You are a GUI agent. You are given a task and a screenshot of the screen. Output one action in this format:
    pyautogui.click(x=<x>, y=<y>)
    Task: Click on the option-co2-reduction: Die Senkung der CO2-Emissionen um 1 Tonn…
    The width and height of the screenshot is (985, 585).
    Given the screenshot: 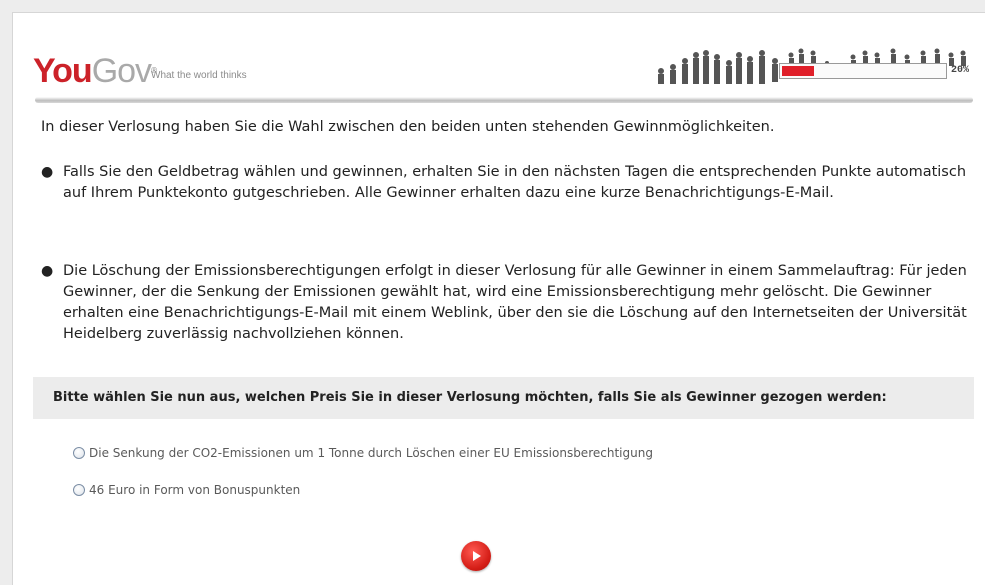 What is the action you would take?
    pyautogui.click(x=363, y=453)
    